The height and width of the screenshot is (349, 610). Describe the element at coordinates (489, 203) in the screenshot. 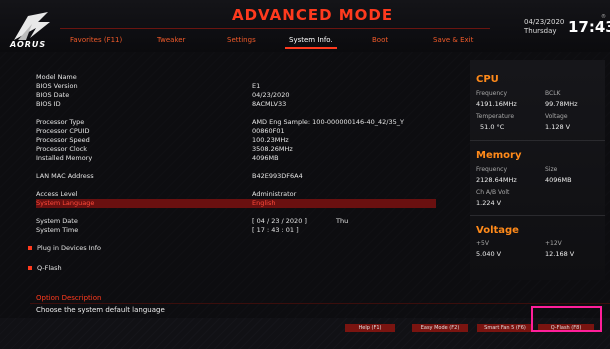

I see `ch-volt-value: 1.224 V` at that location.